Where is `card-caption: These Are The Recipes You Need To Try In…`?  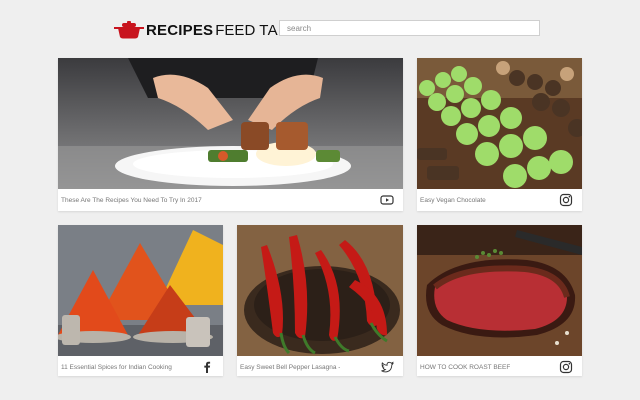
card-caption: These Are The Recipes You Need To Try In… is located at coordinates (131, 200).